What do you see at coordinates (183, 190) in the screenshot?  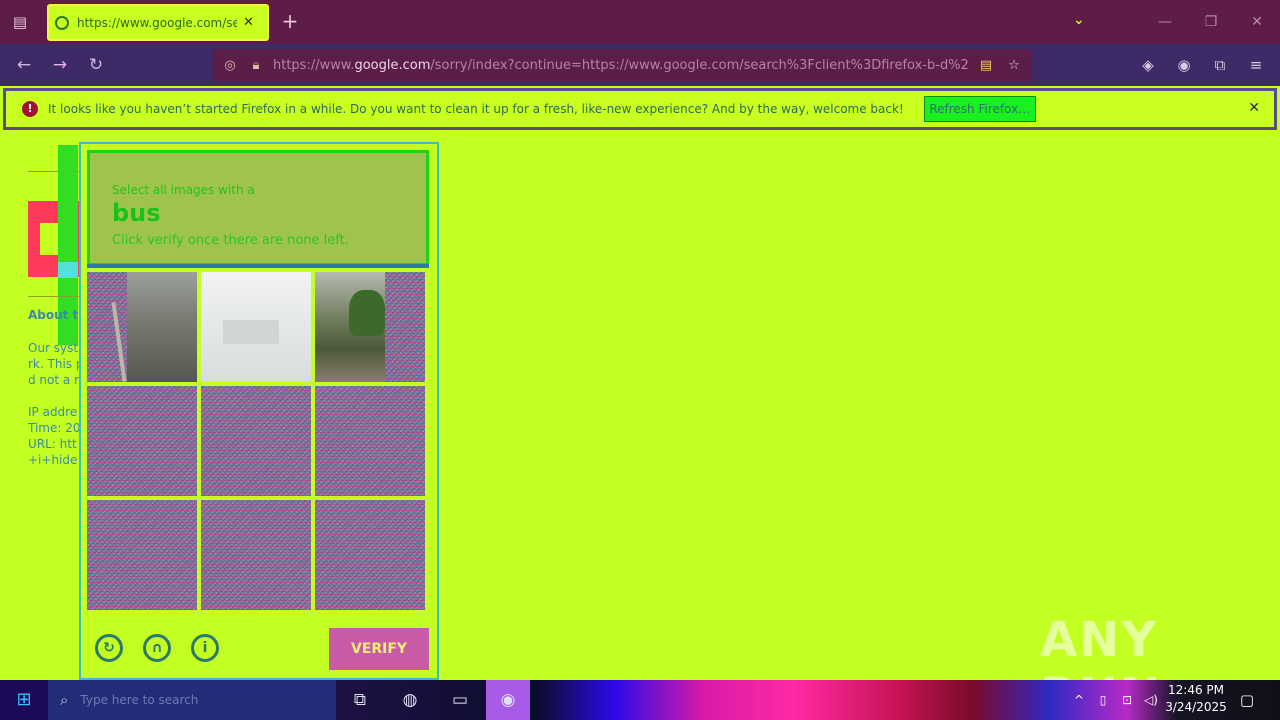 I see `captcha-instruction: Select all images with a` at bounding box center [183, 190].